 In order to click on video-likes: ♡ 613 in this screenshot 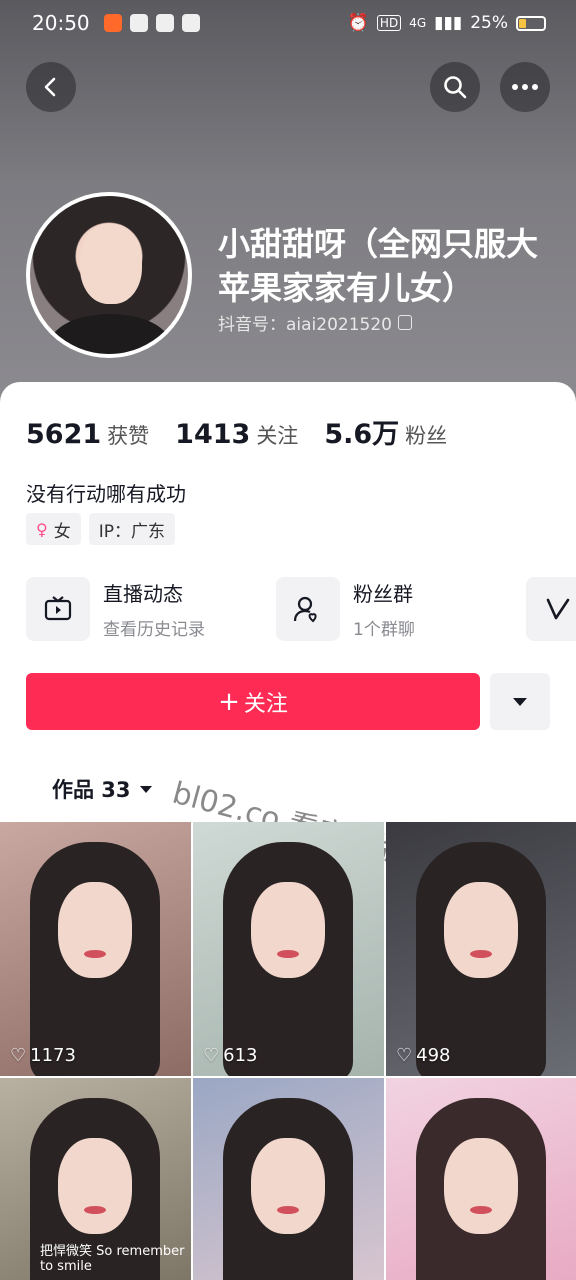, I will do `click(230, 1055)`.